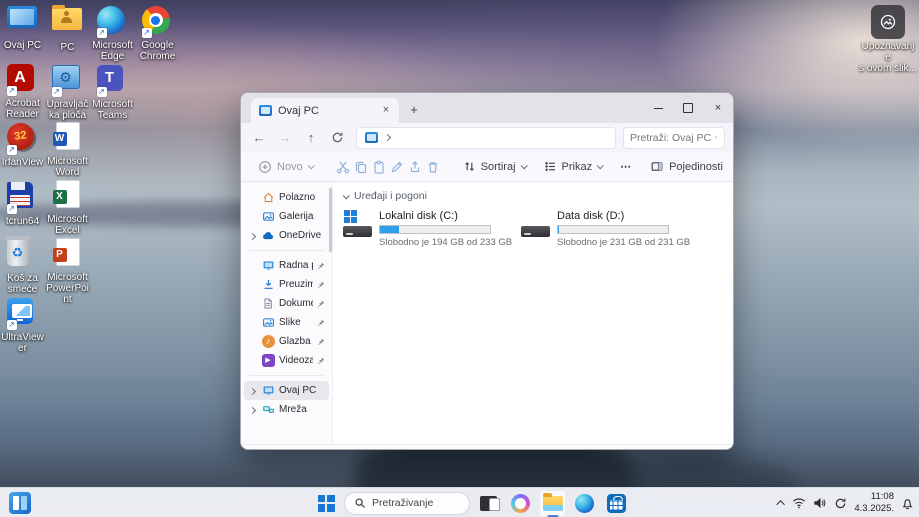 This screenshot has width=919, height=517. What do you see at coordinates (386, 111) in the screenshot?
I see `tab-close-icon: ×` at bounding box center [386, 111].